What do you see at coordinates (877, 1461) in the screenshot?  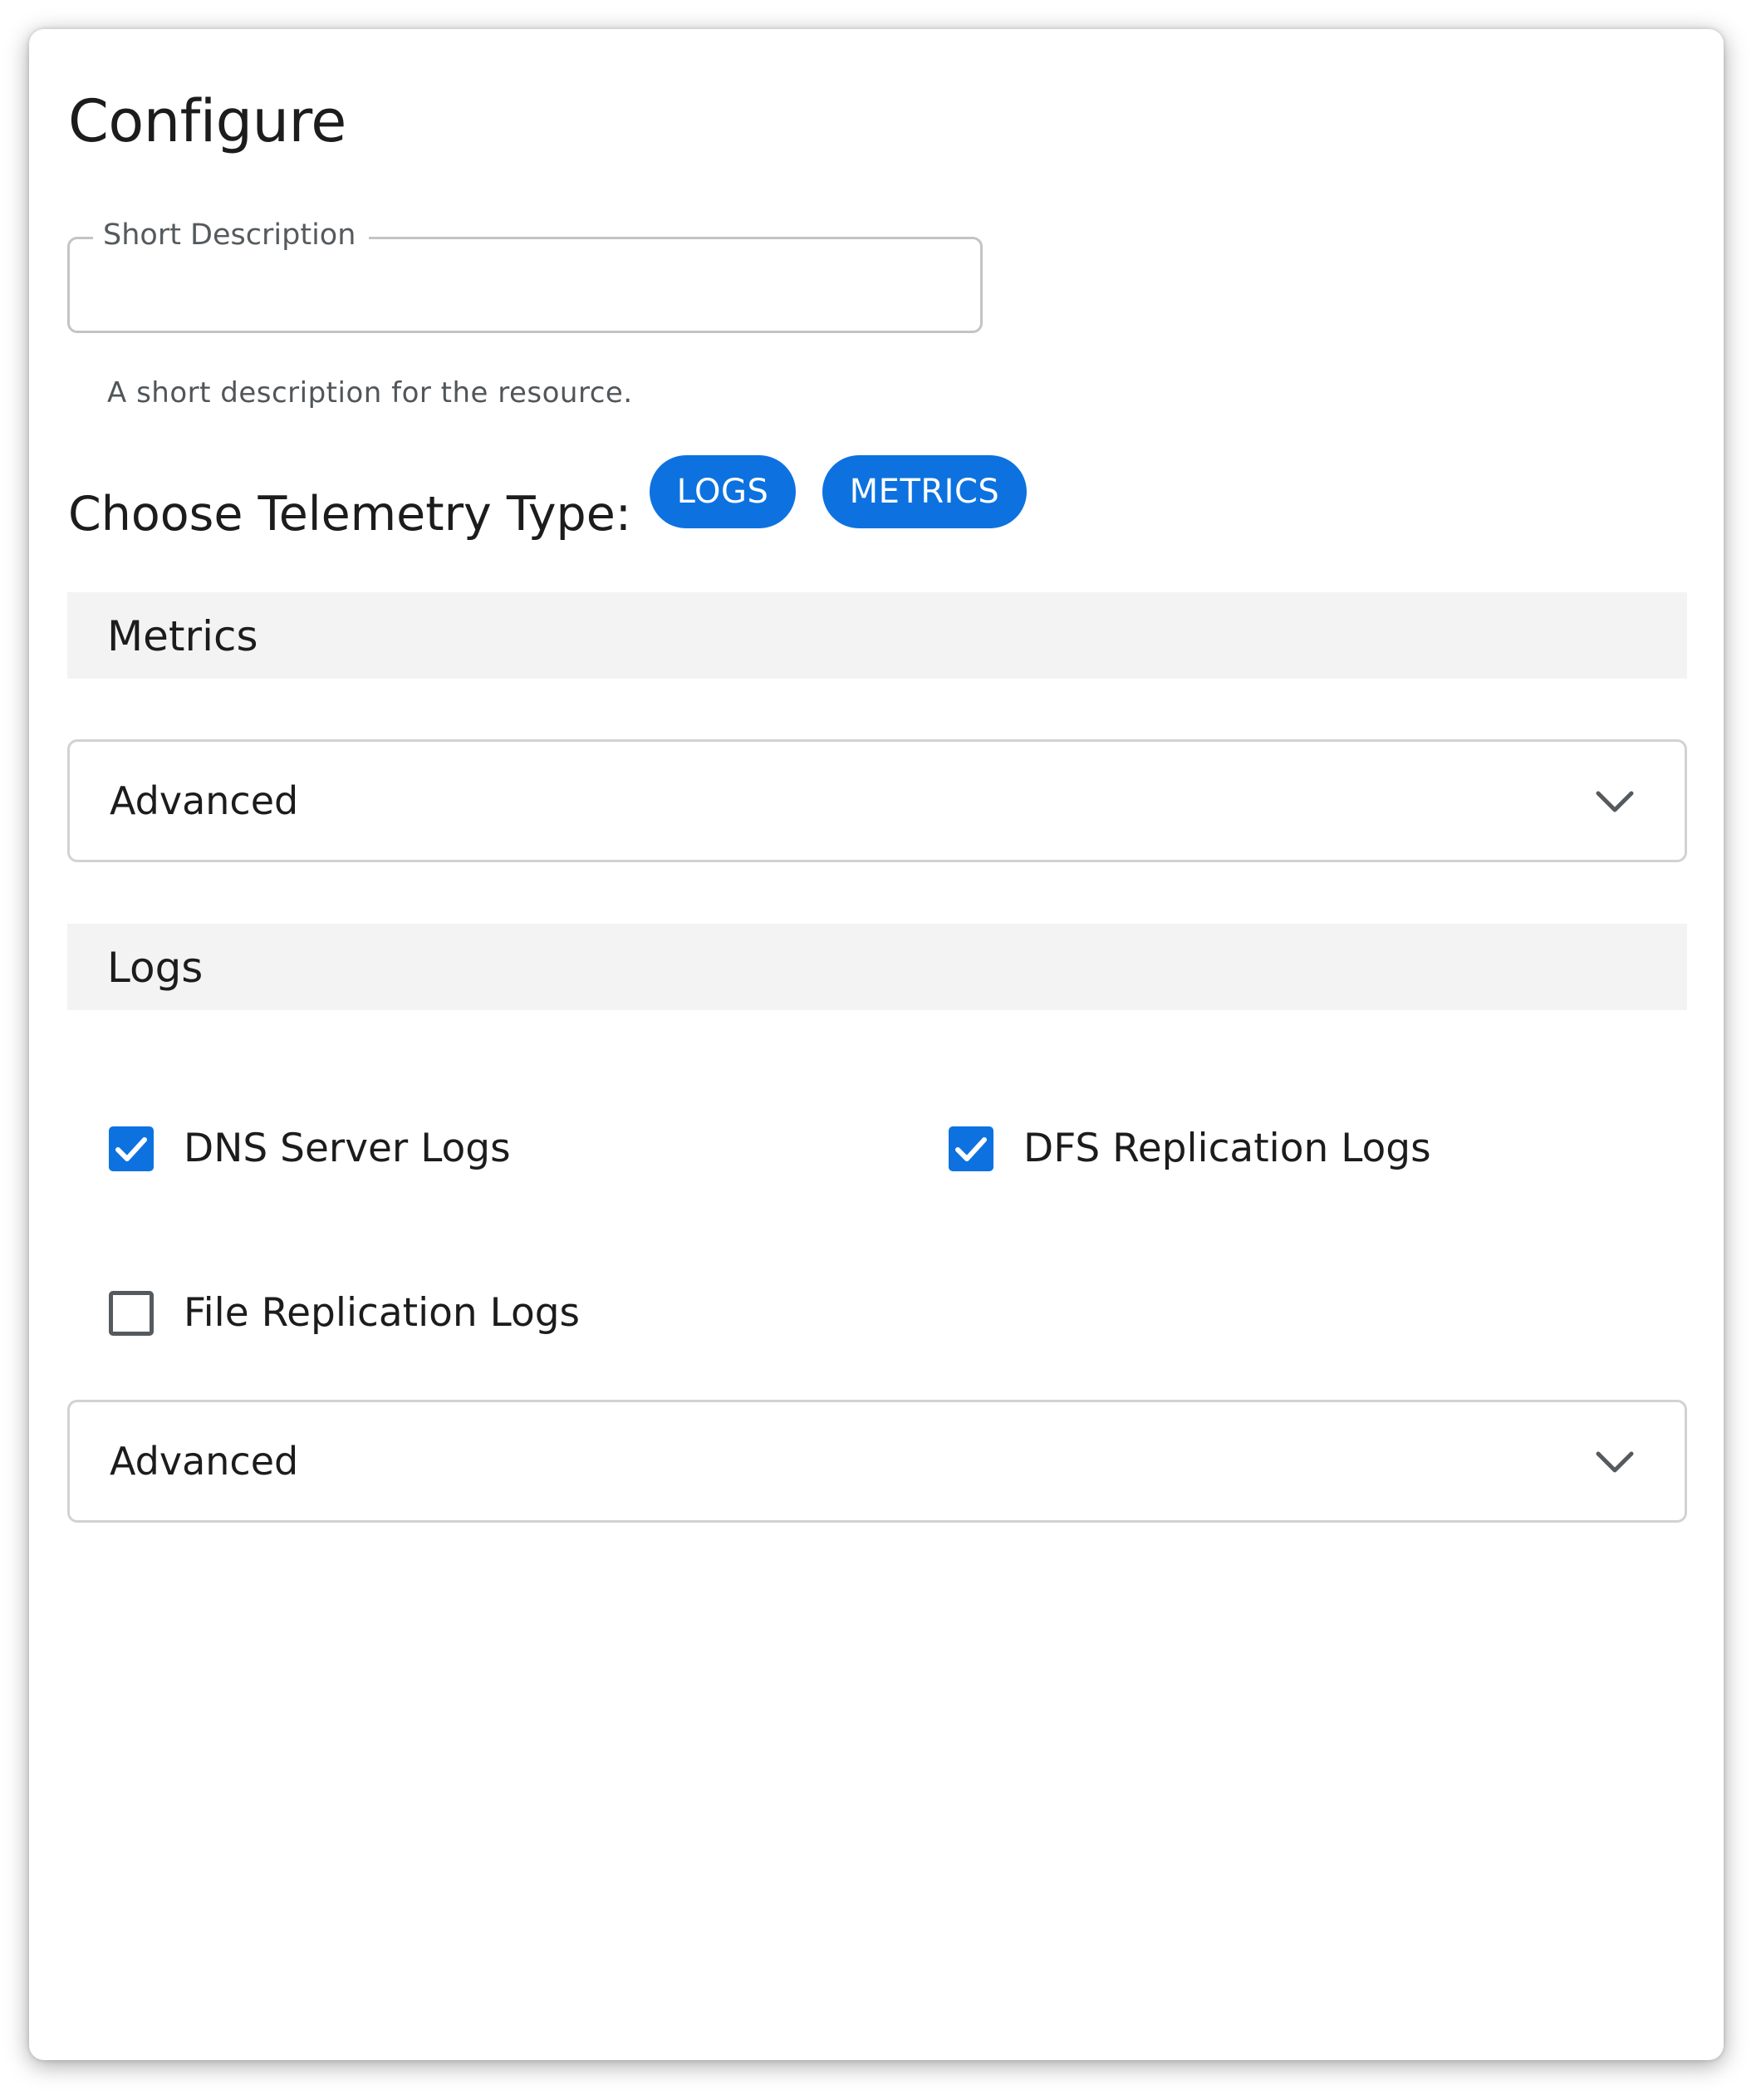 I see `logs-advanced-accordion: Advanced` at bounding box center [877, 1461].